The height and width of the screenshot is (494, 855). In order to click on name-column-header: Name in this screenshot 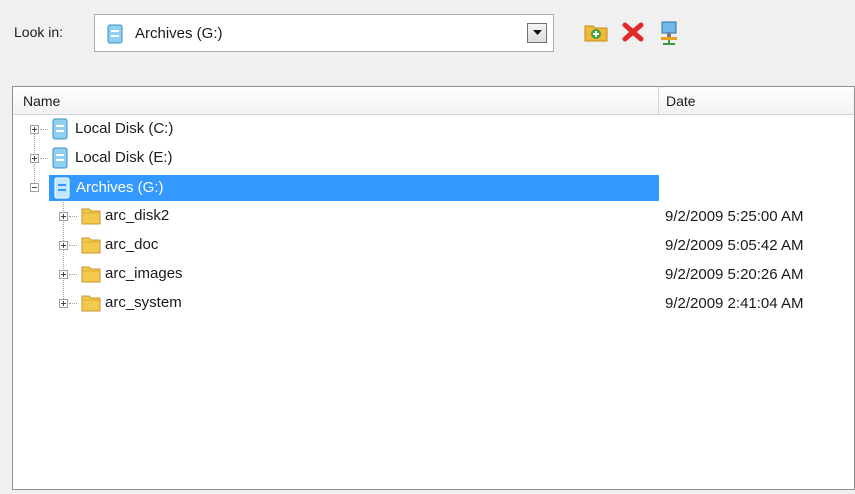, I will do `click(41, 101)`.